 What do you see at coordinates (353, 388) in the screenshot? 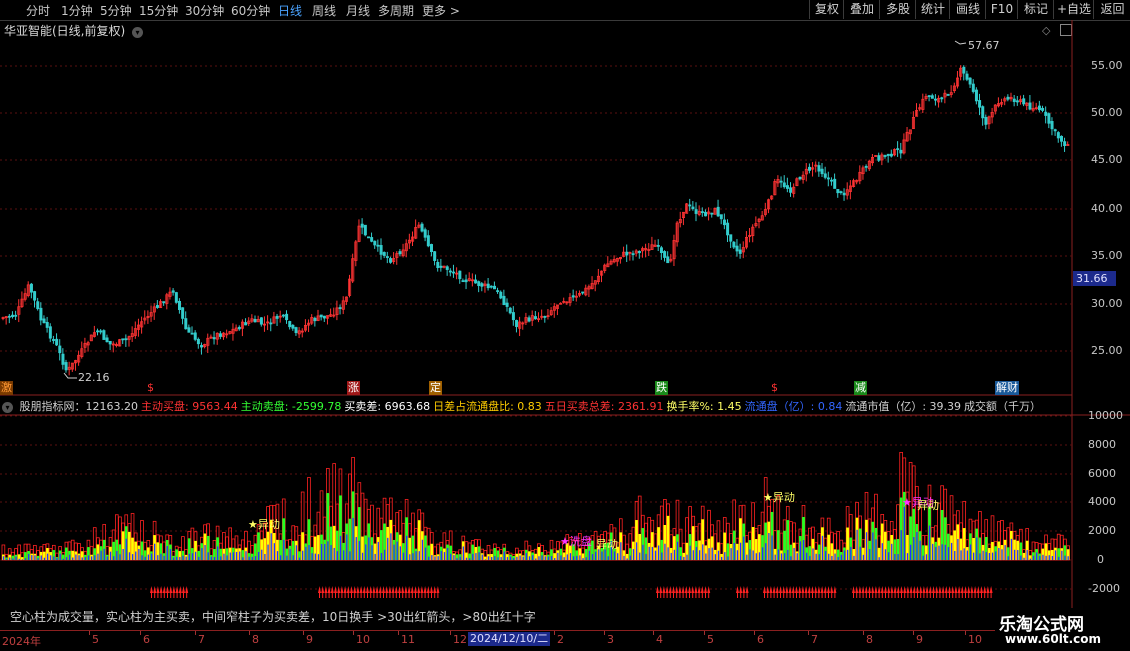
I see `event-tag: 涨` at bounding box center [353, 388].